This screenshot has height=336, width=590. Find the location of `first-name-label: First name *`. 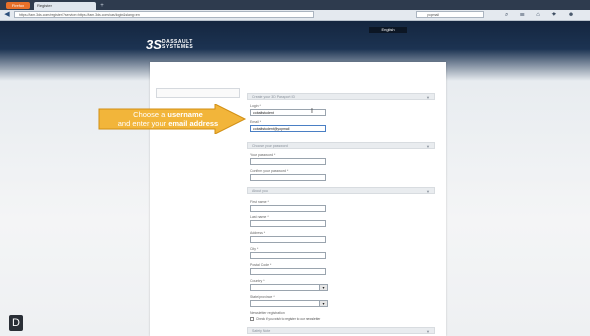

first-name-label: First name * is located at coordinates (259, 202).